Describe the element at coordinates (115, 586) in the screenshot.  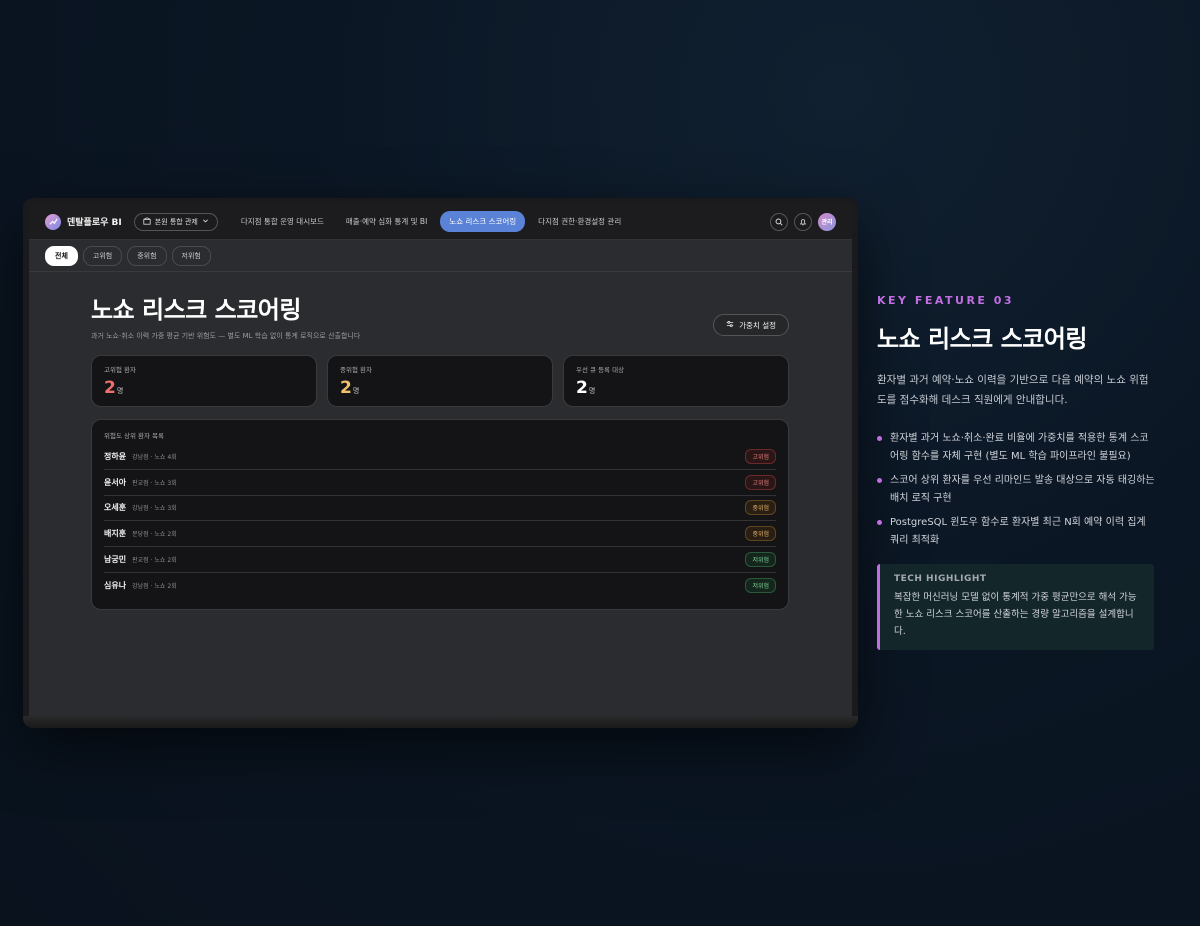
I see `patient-name: 심유나` at that location.